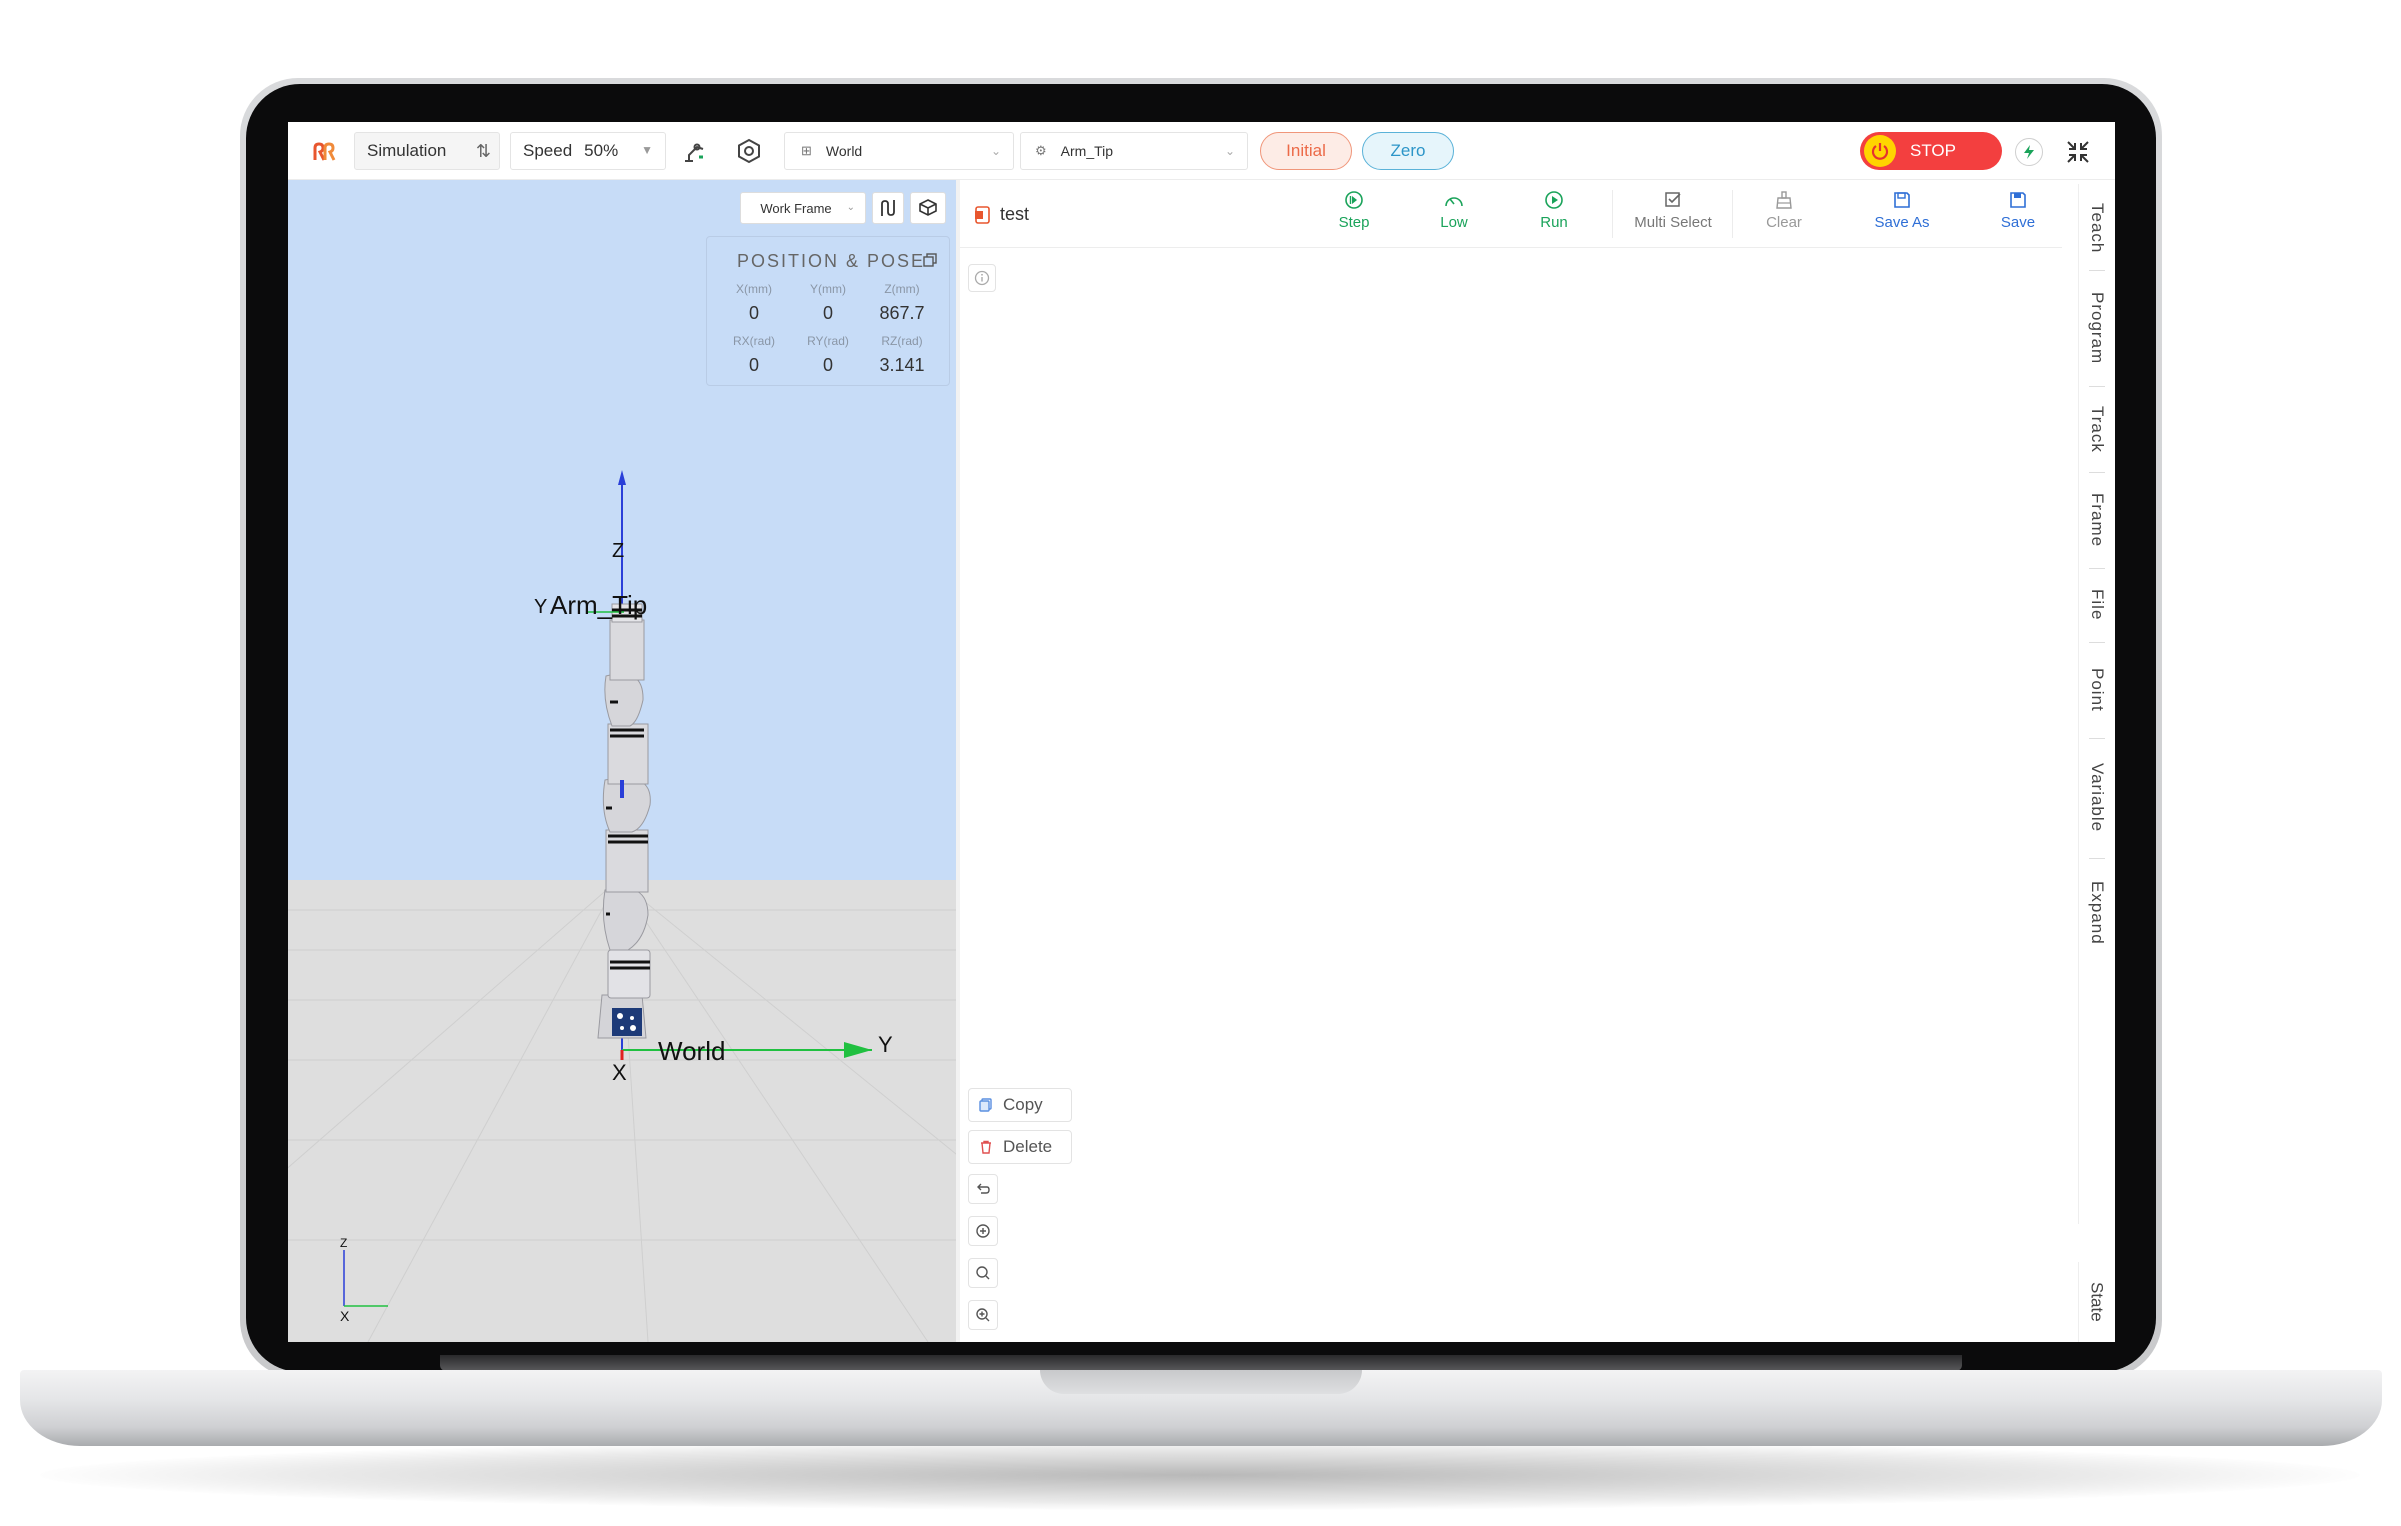 Image resolution: width=2401 pixels, height=1526 pixels. I want to click on low-speed-button: Low, so click(1454, 217).